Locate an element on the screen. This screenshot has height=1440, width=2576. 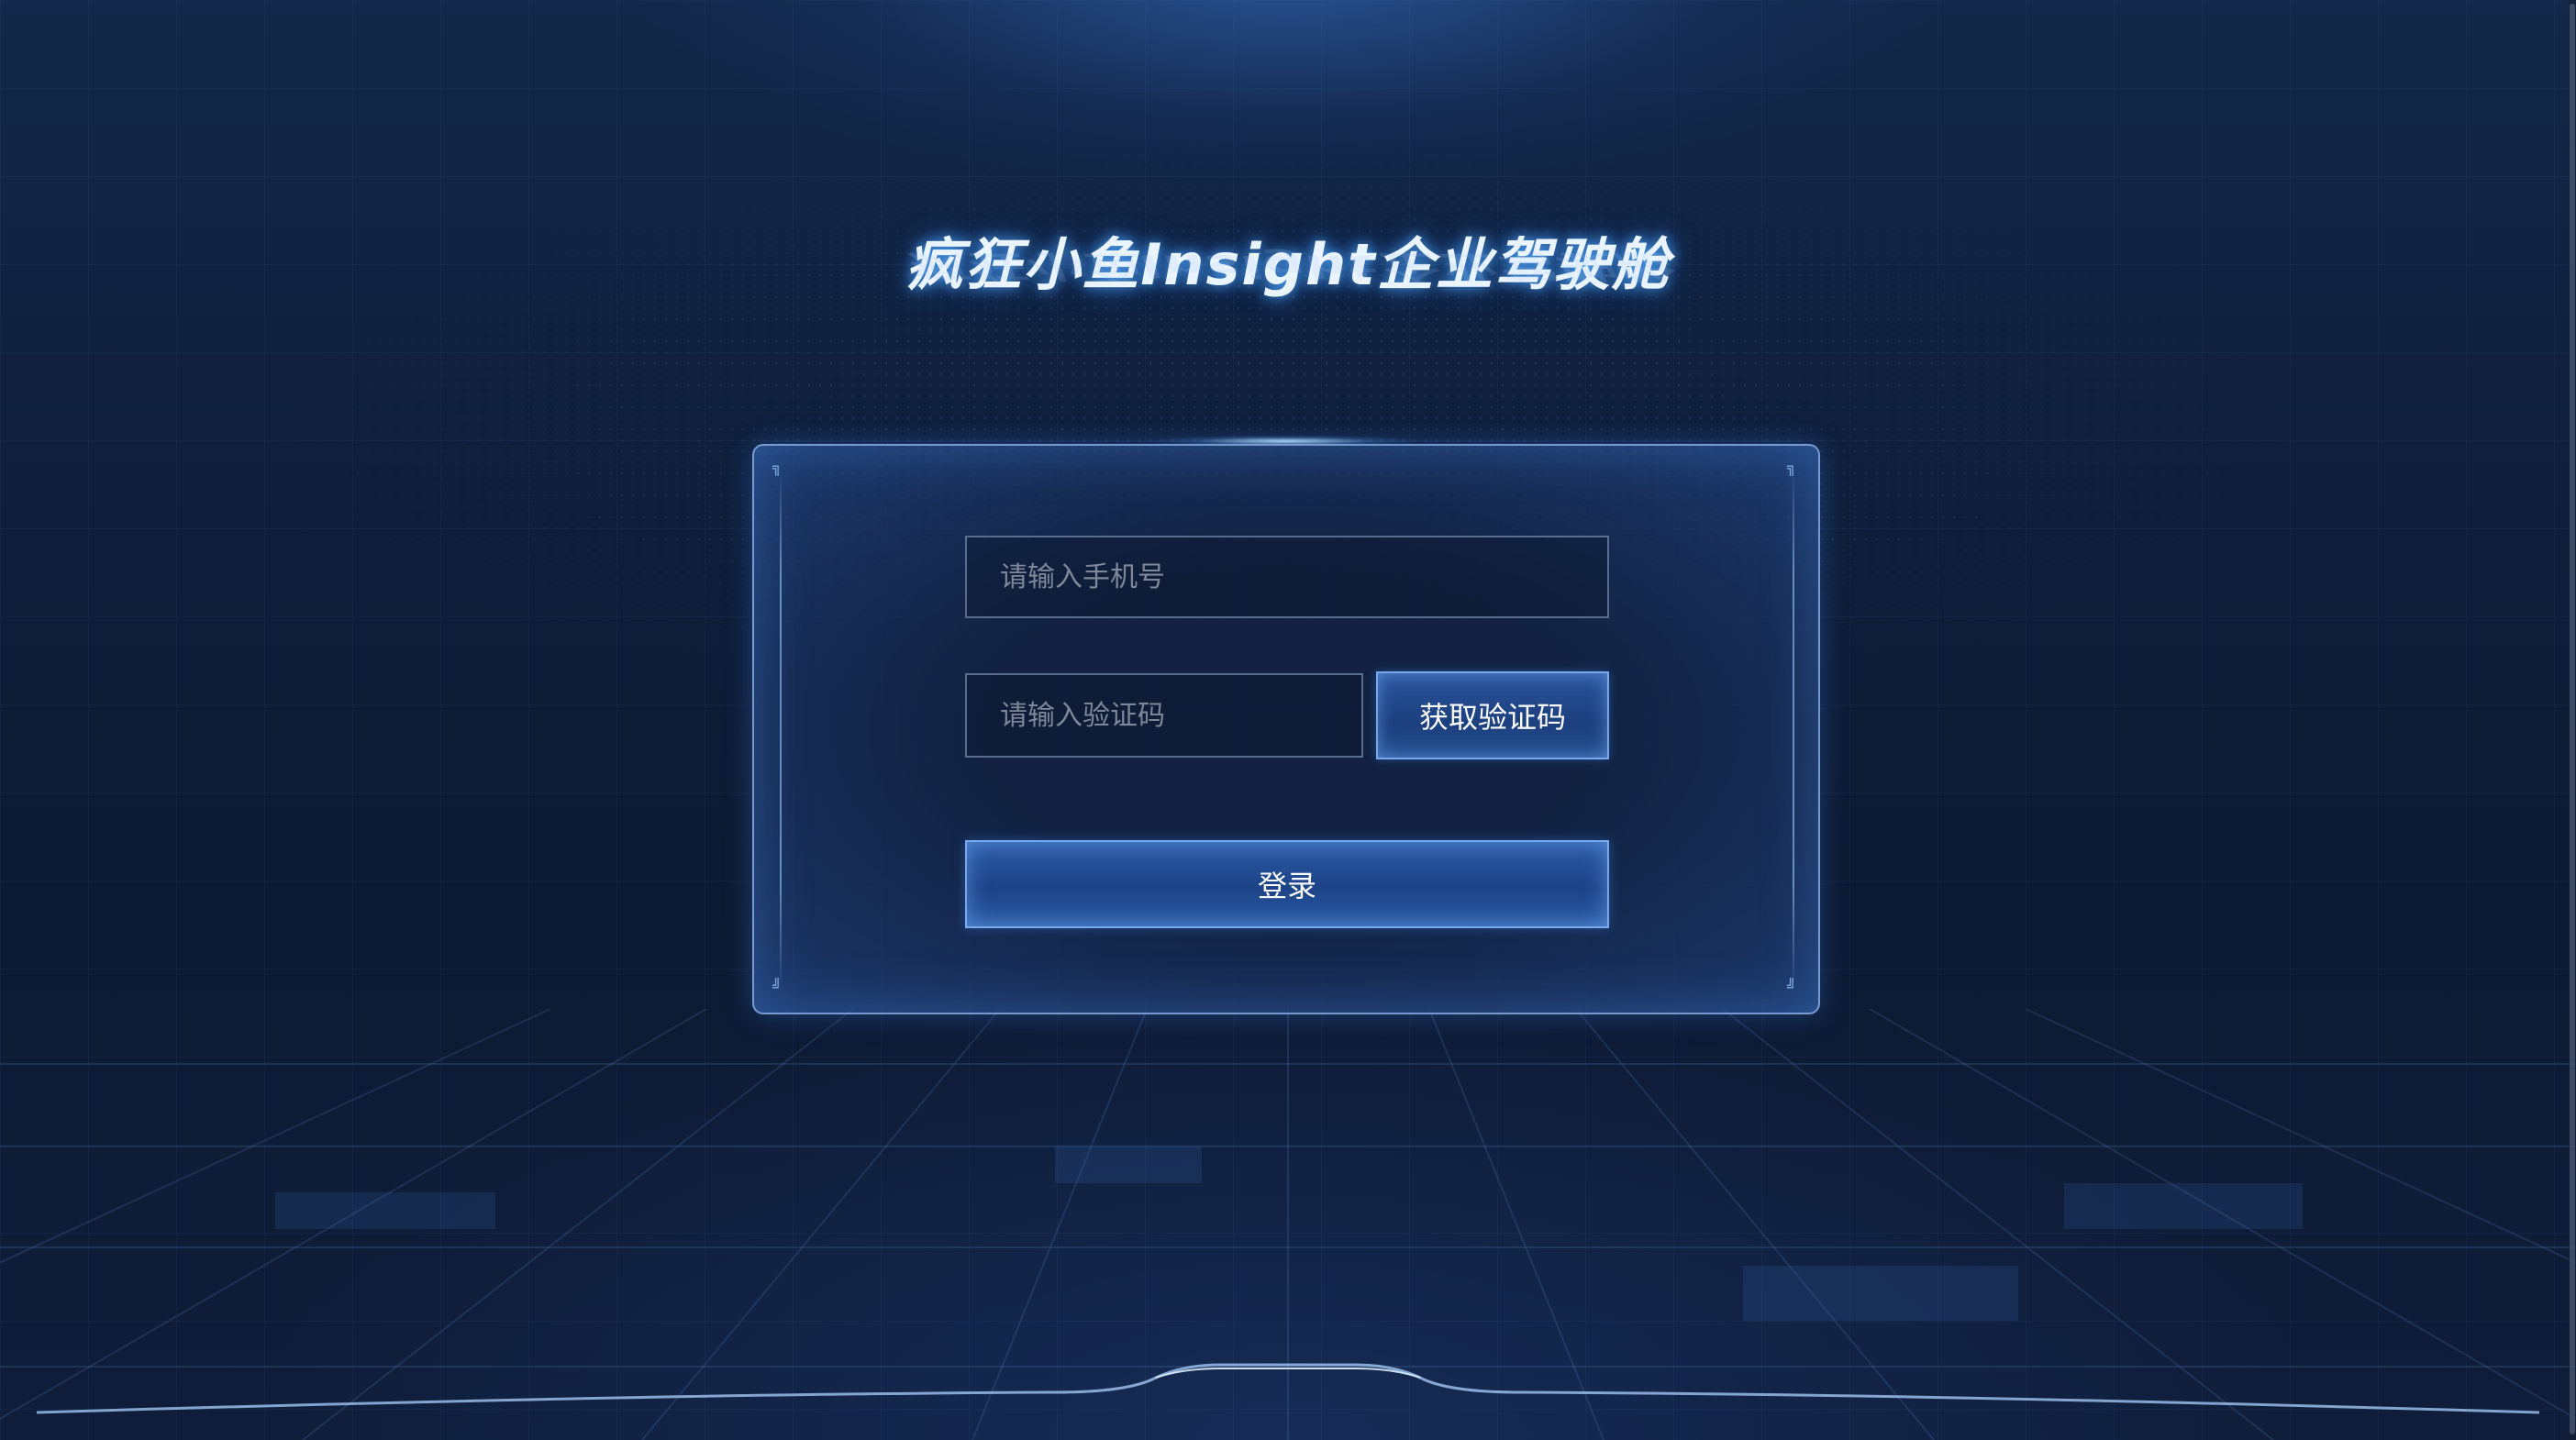
phone-input is located at coordinates (1287, 577).